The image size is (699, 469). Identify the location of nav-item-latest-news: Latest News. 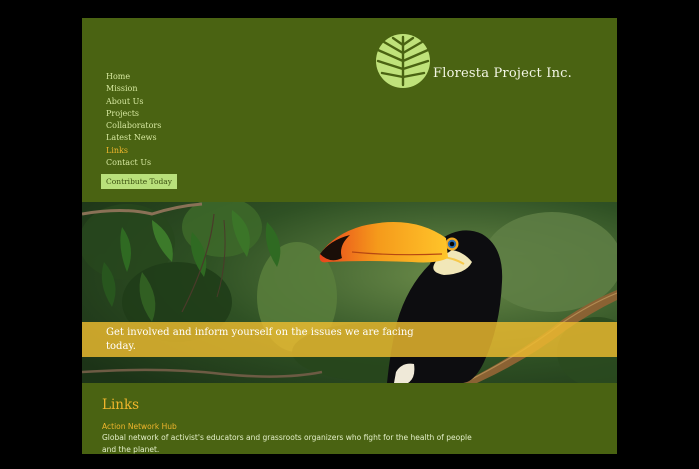
(133, 138).